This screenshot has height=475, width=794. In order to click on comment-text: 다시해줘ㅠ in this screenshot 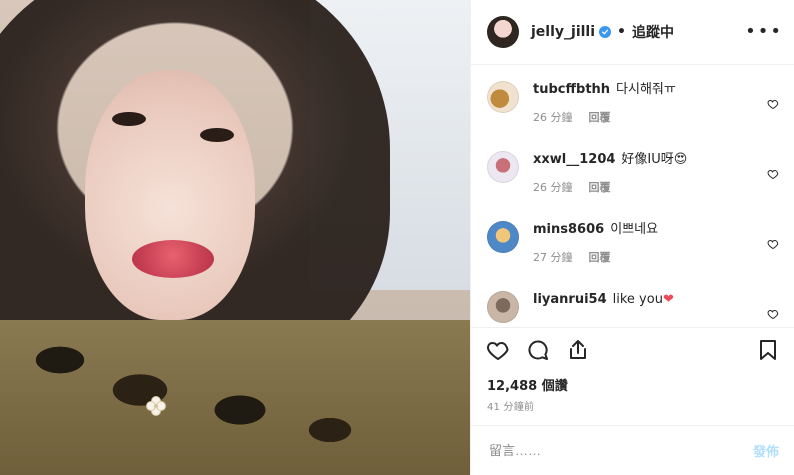, I will do `click(646, 89)`.